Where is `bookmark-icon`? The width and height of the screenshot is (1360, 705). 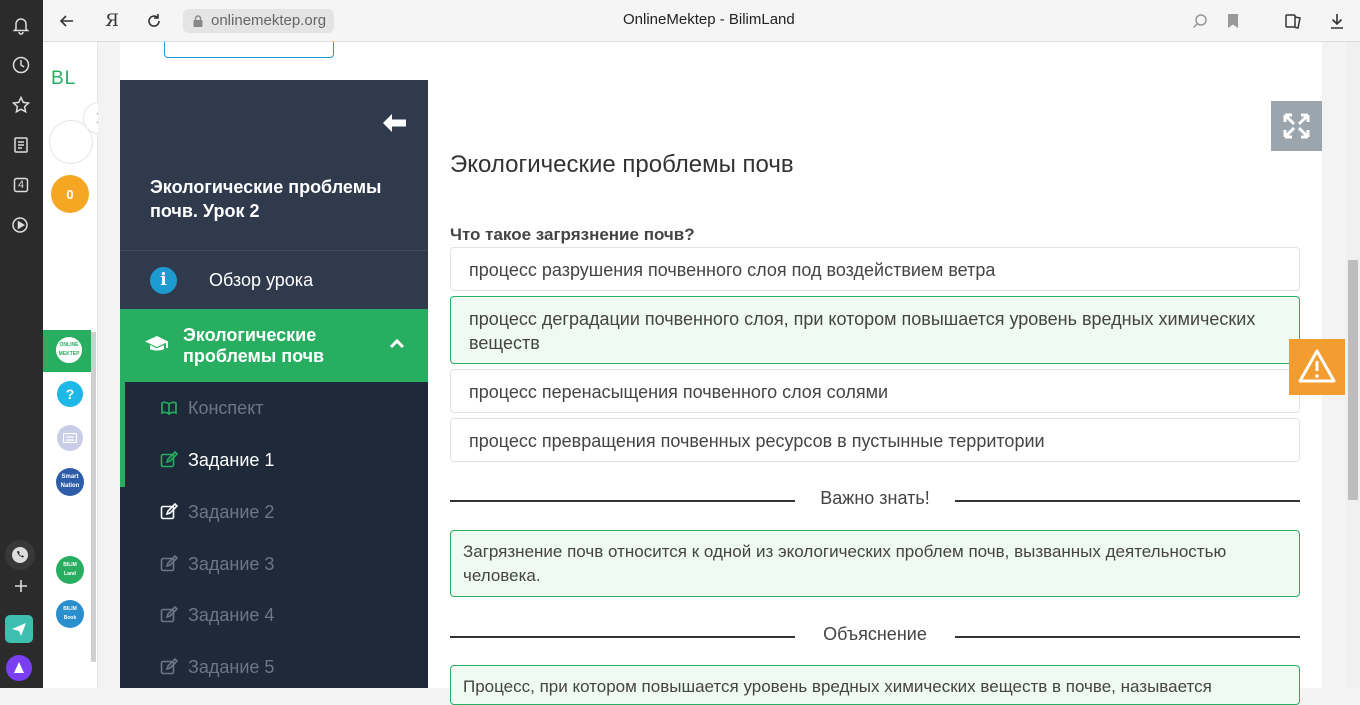 bookmark-icon is located at coordinates (1233, 21).